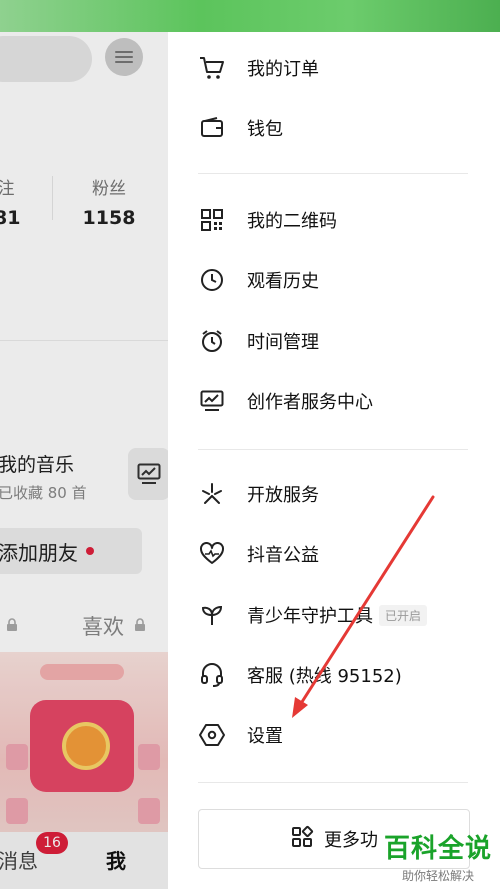 The image size is (500, 889). Describe the element at coordinates (283, 342) in the screenshot. I see `menu-item-label: 时间管理` at that location.